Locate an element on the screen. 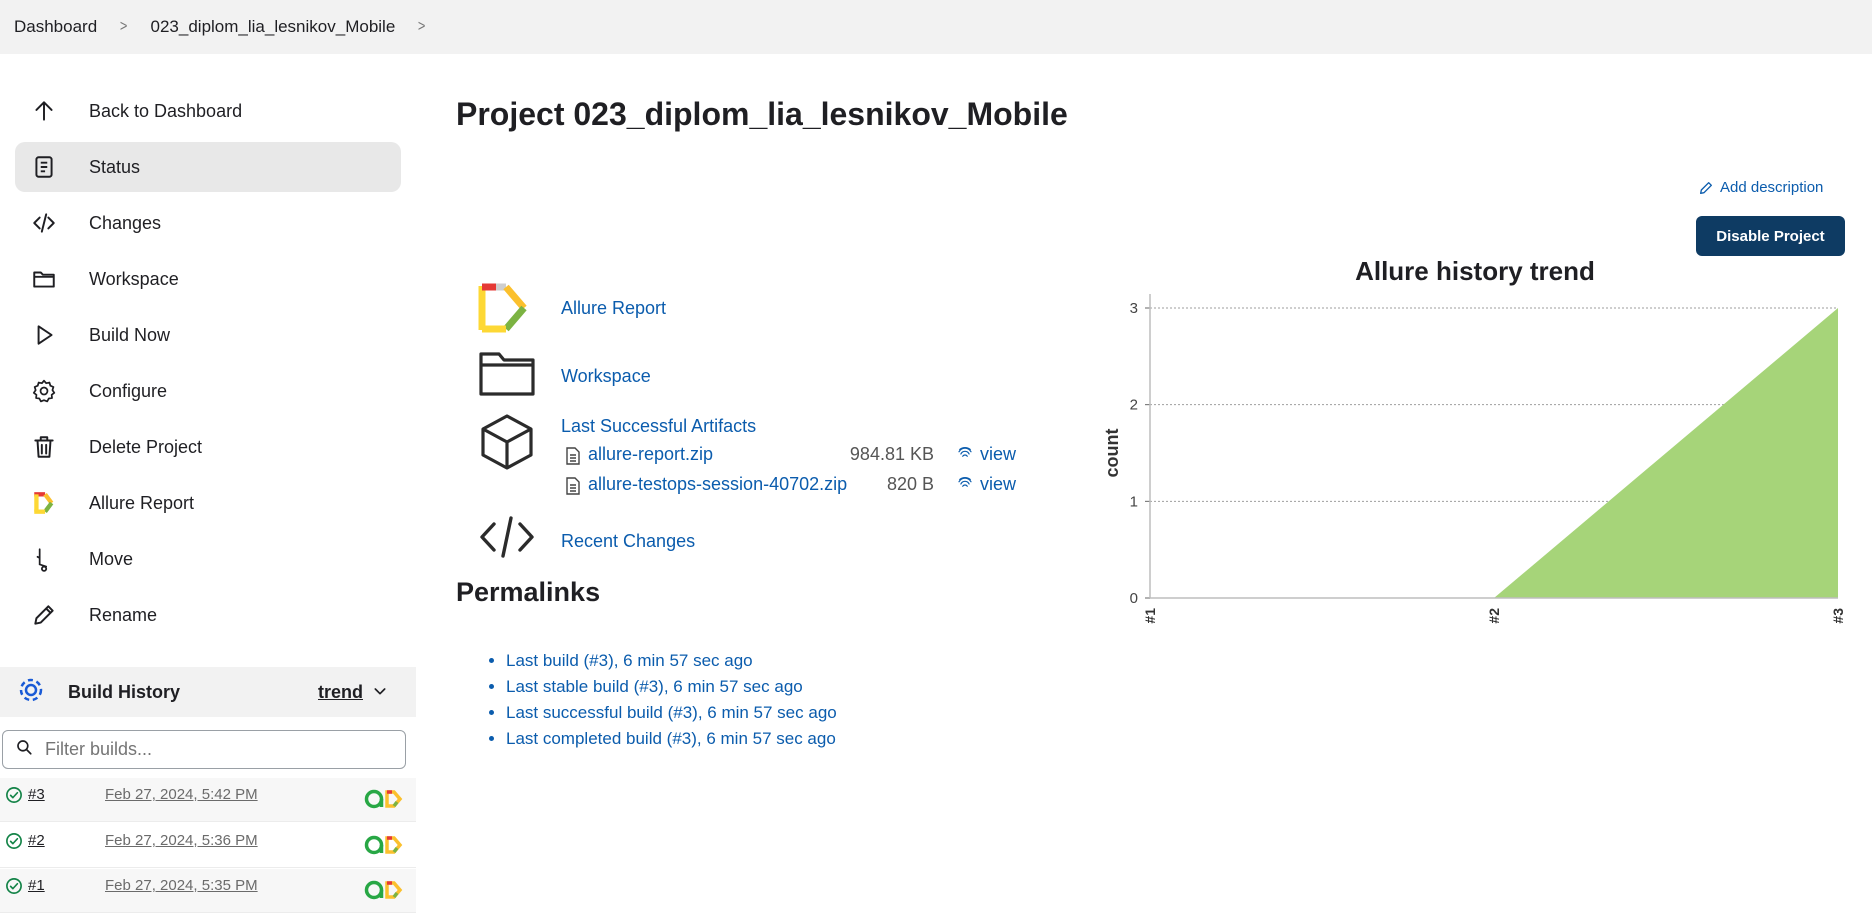 The width and height of the screenshot is (1872, 913). sidebar-item-build-now: Build Now is located at coordinates (208, 335).